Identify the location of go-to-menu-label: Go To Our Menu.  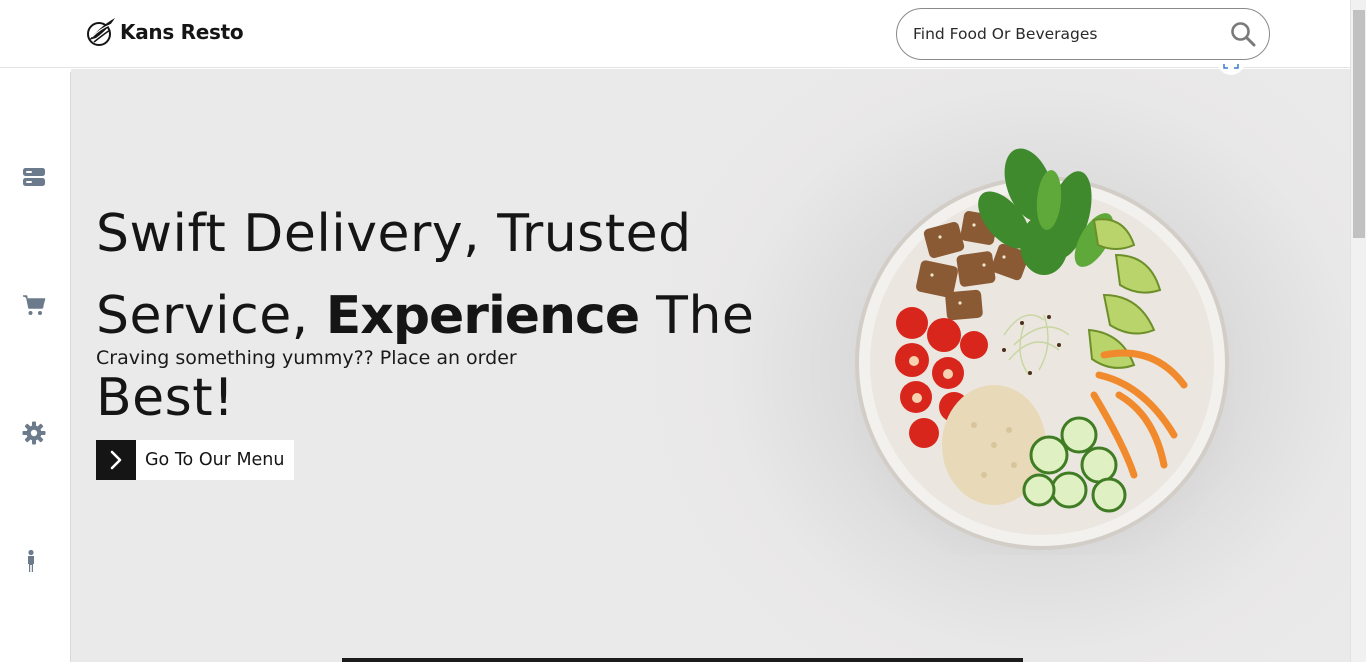
(215, 460).